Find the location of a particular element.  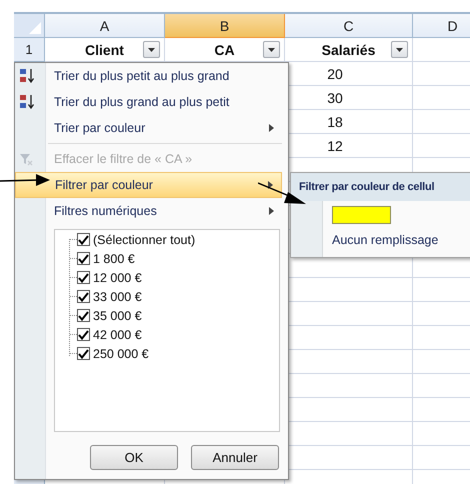

table-cell-text: 30 is located at coordinates (335, 98).